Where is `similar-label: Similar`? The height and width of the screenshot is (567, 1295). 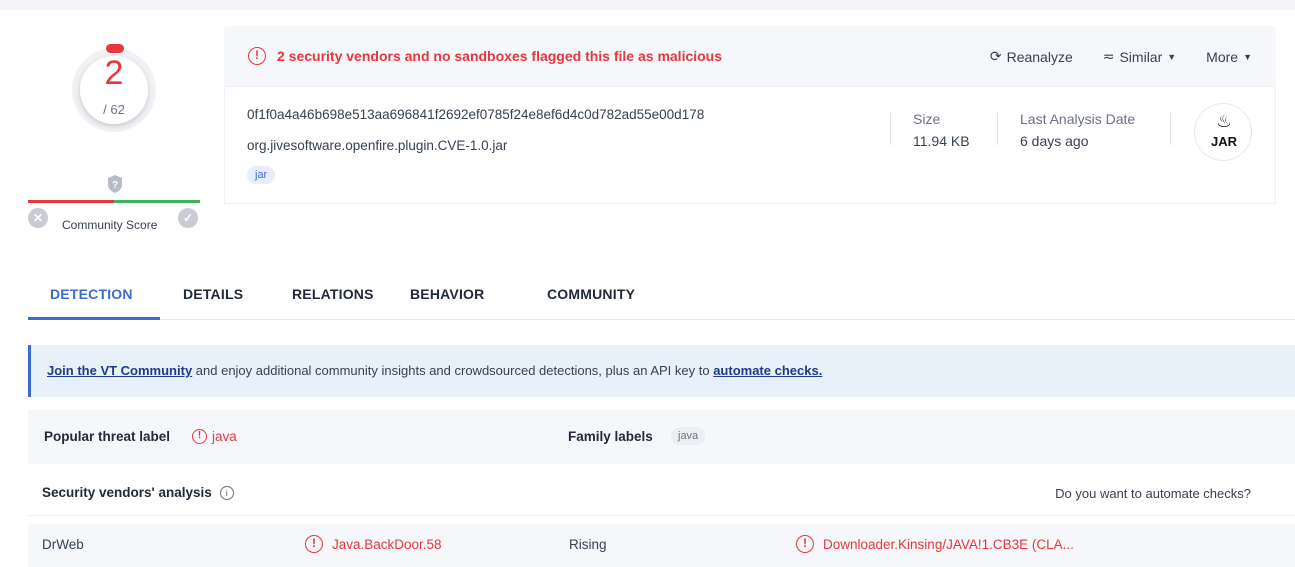 similar-label: Similar is located at coordinates (1141, 56).